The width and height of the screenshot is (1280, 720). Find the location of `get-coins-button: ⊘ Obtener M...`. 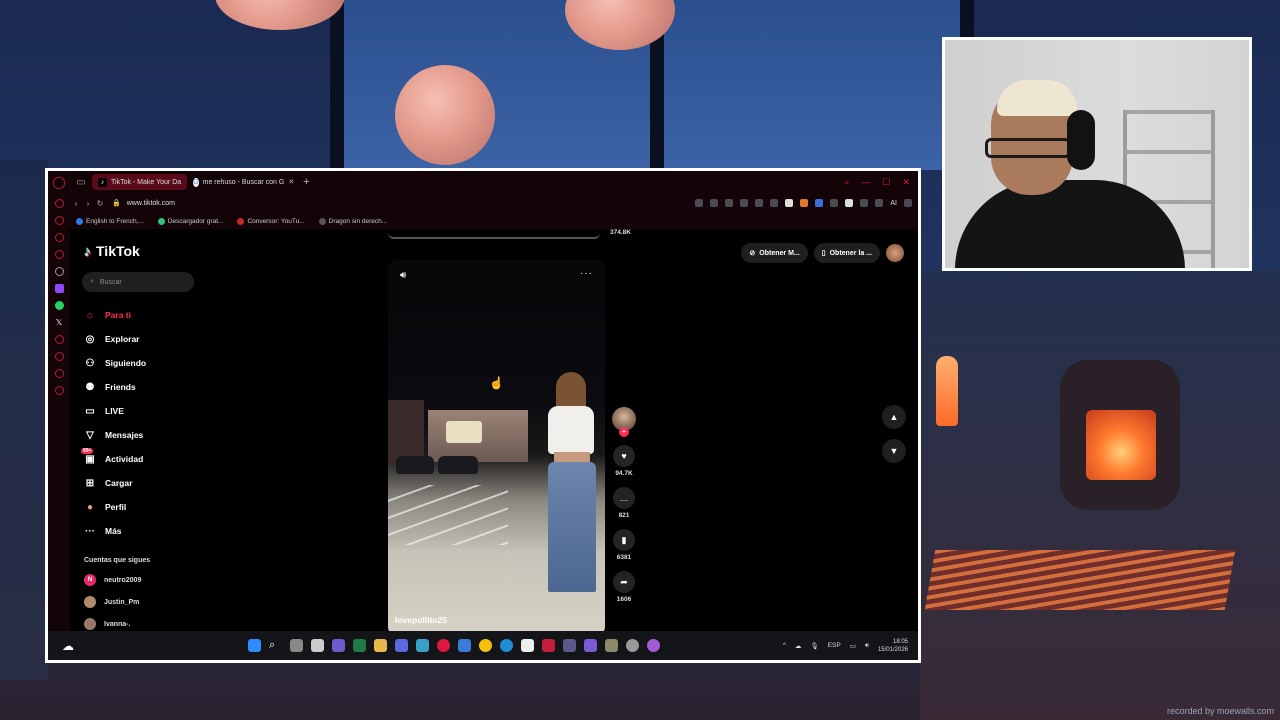

get-coins-button: ⊘ Obtener M... is located at coordinates (774, 253).